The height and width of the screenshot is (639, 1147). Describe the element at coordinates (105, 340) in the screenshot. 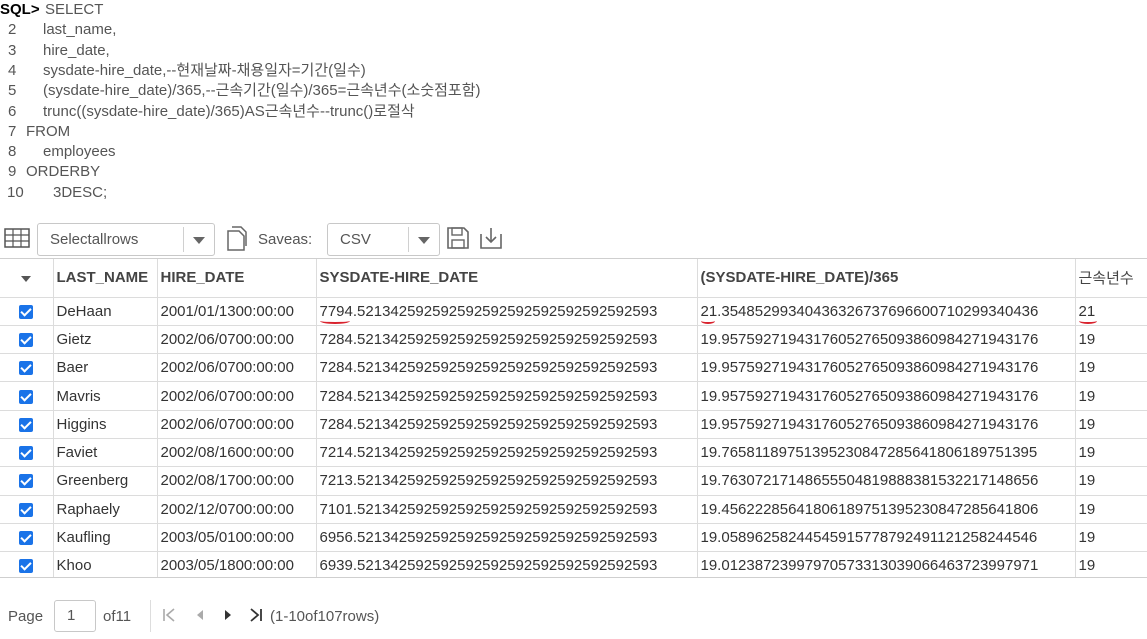

I see `cell-last-name: Gietz` at that location.